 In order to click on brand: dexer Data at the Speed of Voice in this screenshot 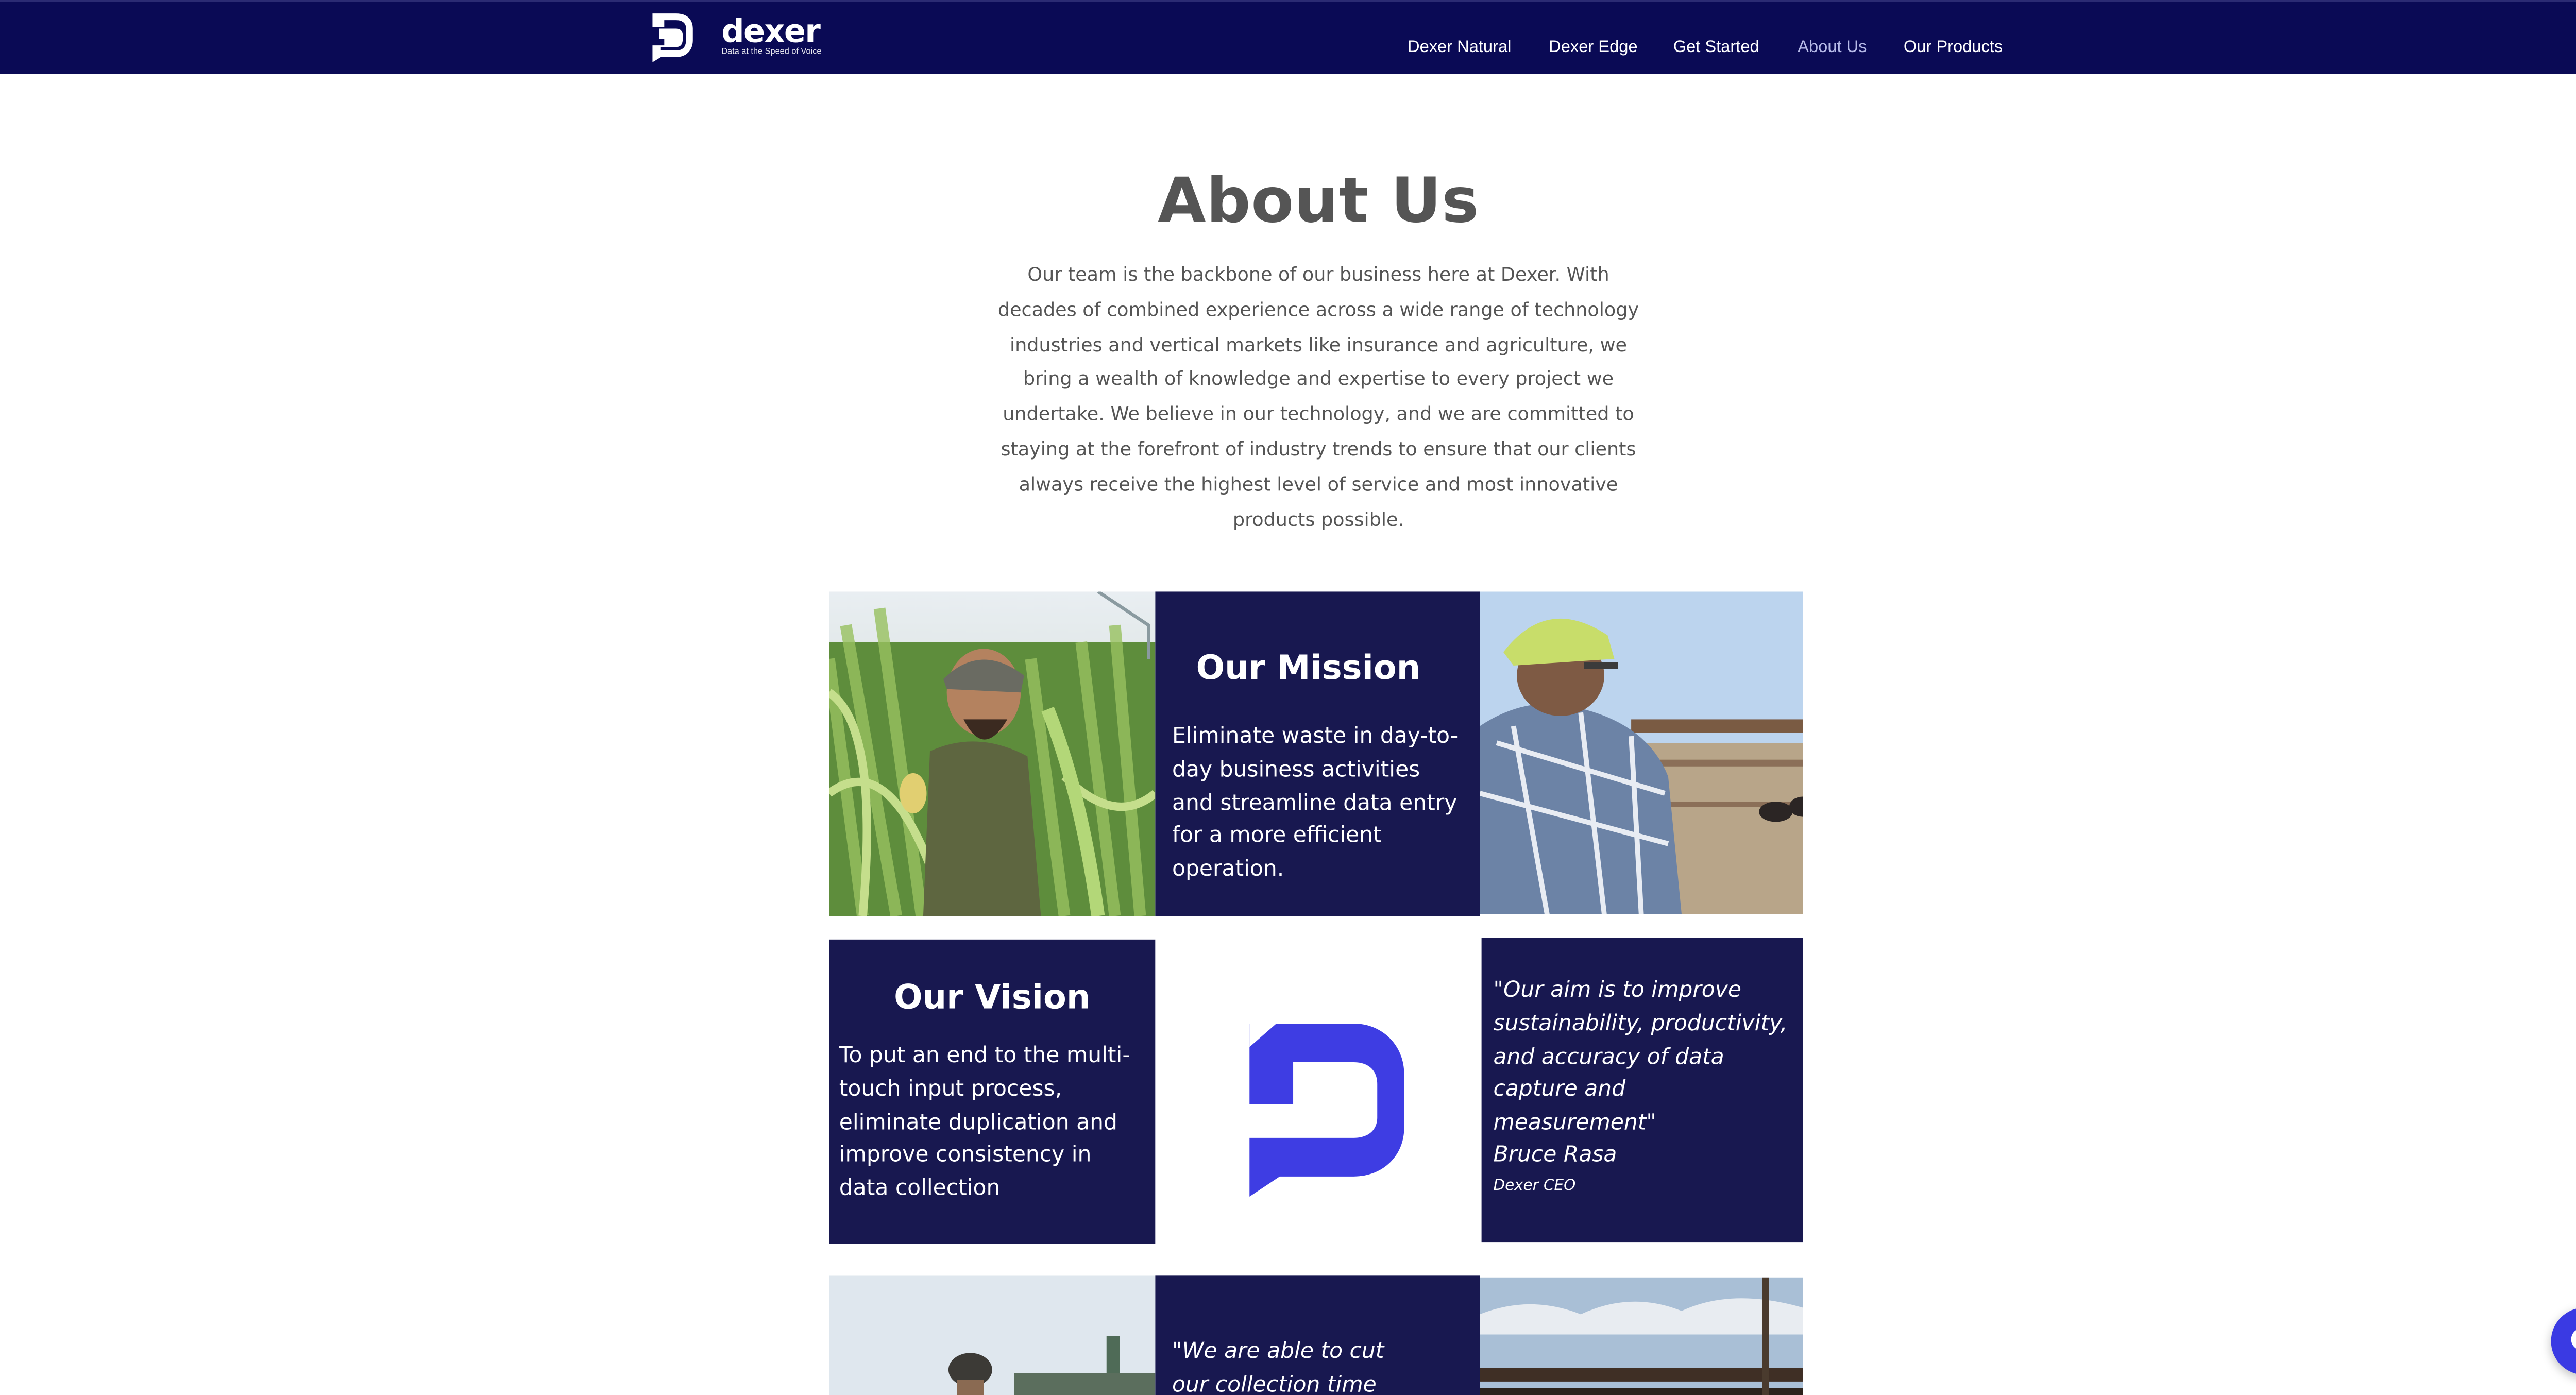, I will do `click(771, 36)`.